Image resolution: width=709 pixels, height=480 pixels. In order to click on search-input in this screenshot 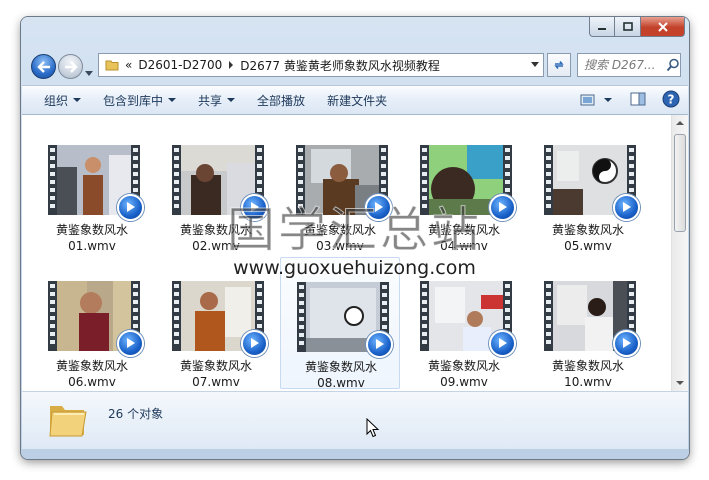, I will do `click(622, 65)`.